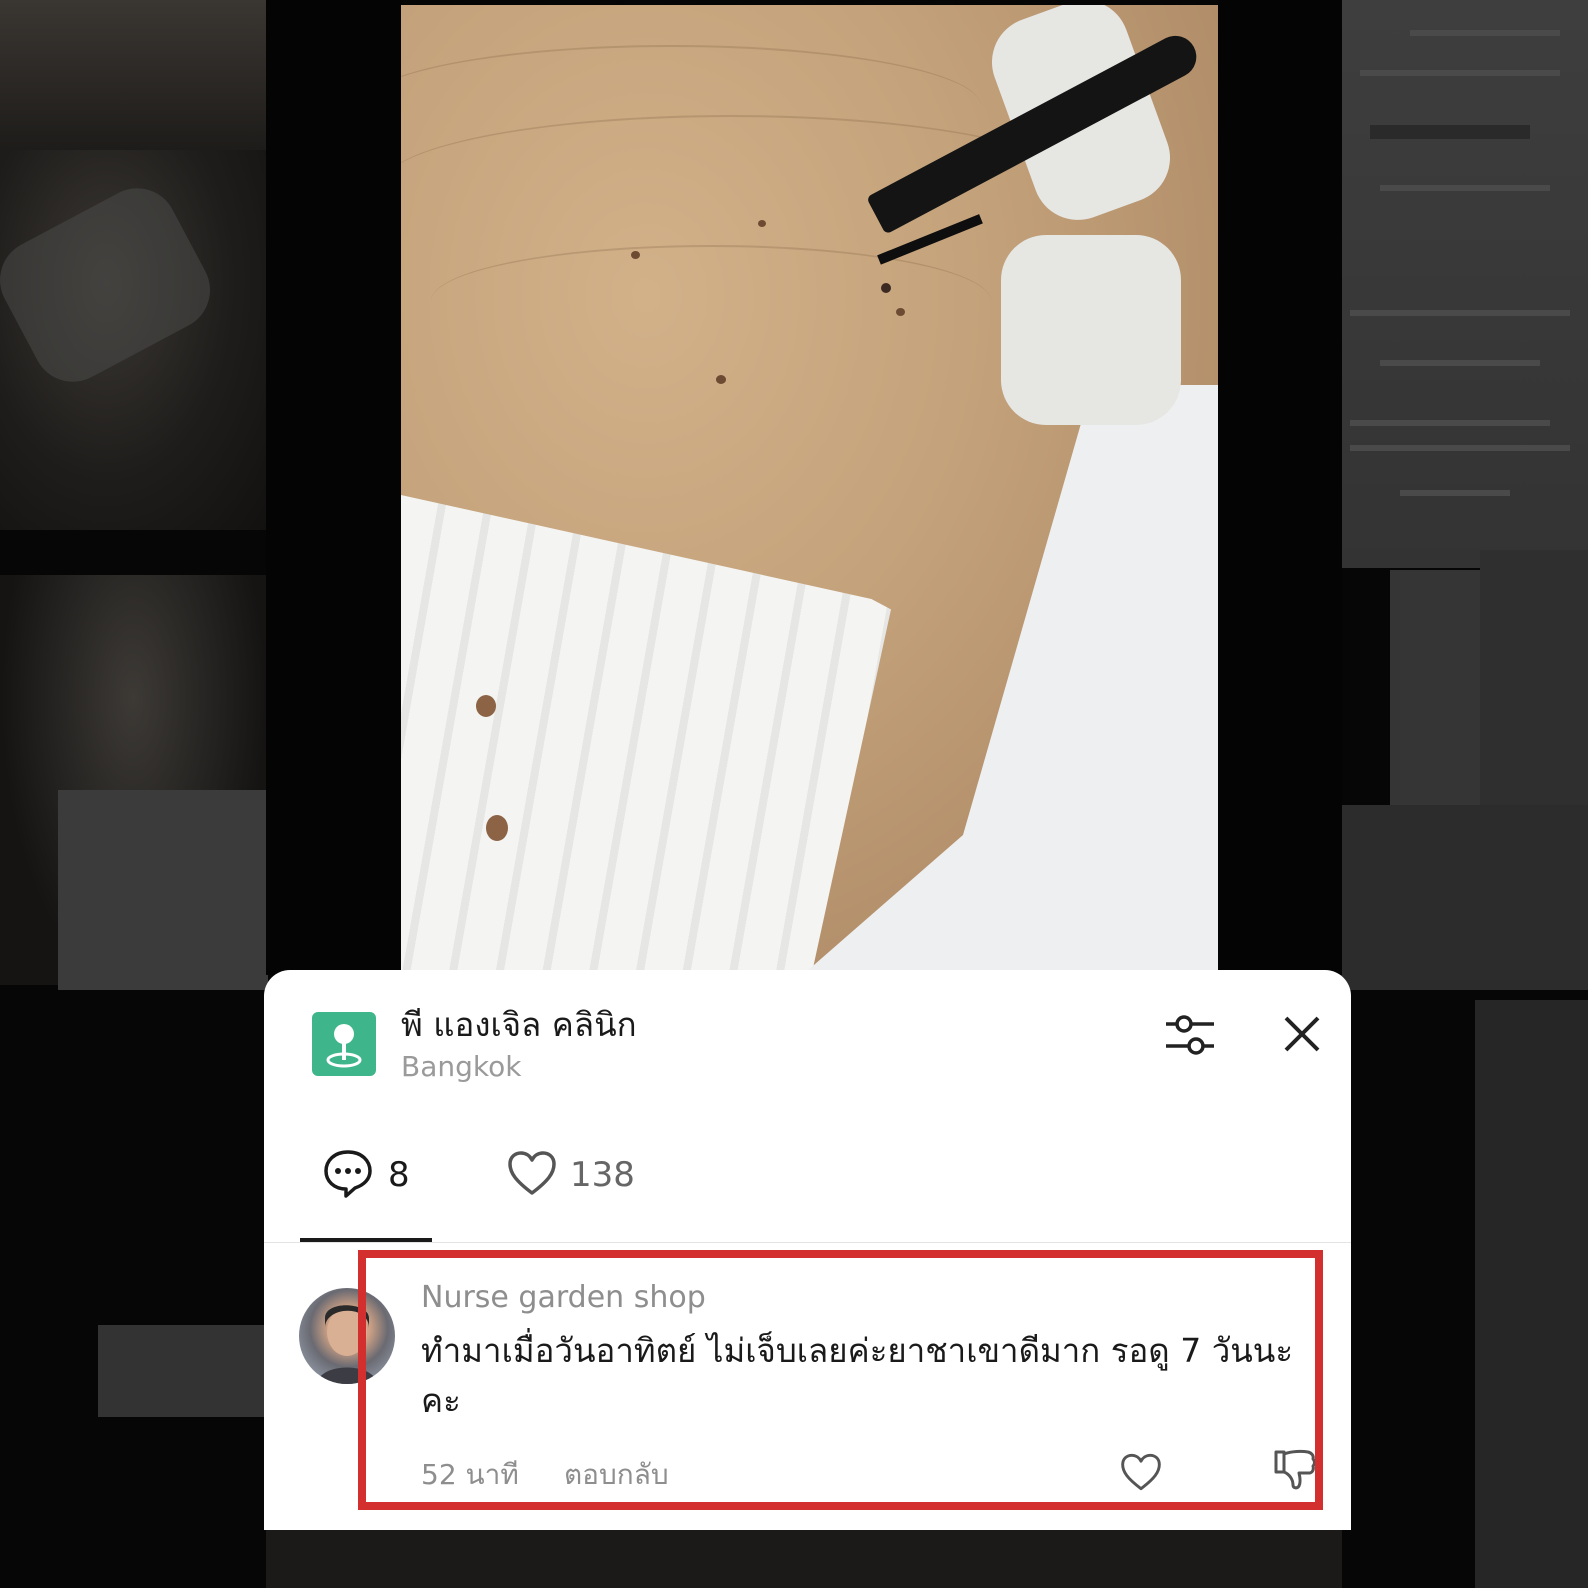 This screenshot has width=1588, height=1588. What do you see at coordinates (532, 1175) in the screenshot?
I see `heart-icon` at bounding box center [532, 1175].